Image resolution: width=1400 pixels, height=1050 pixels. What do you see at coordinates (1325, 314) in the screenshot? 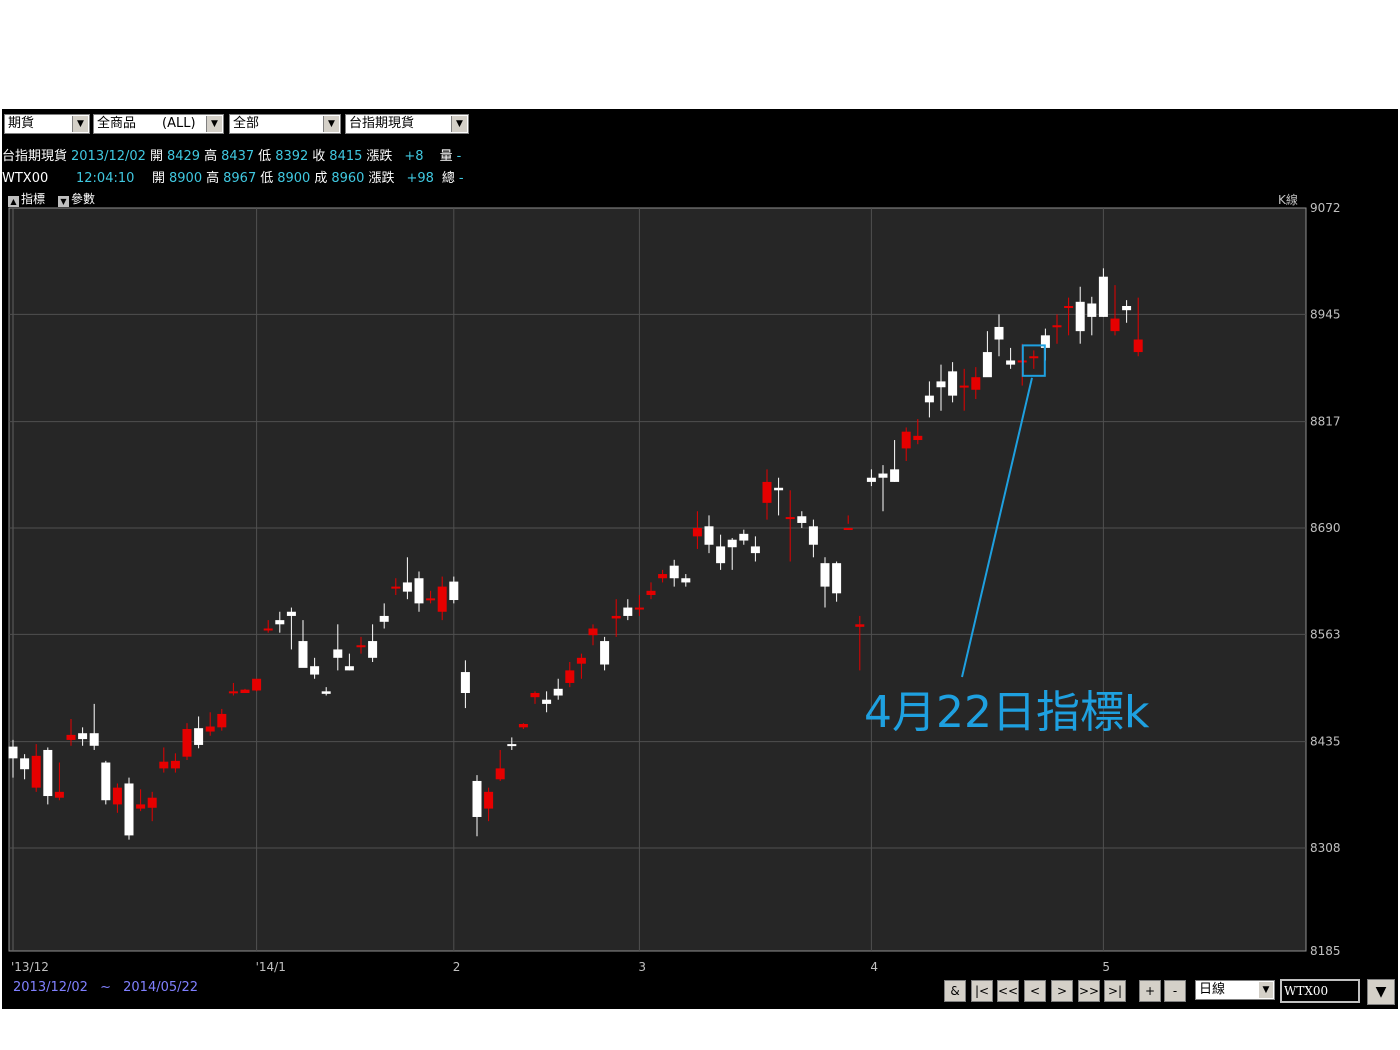
I see `y-tick-label: 8945` at bounding box center [1325, 314].